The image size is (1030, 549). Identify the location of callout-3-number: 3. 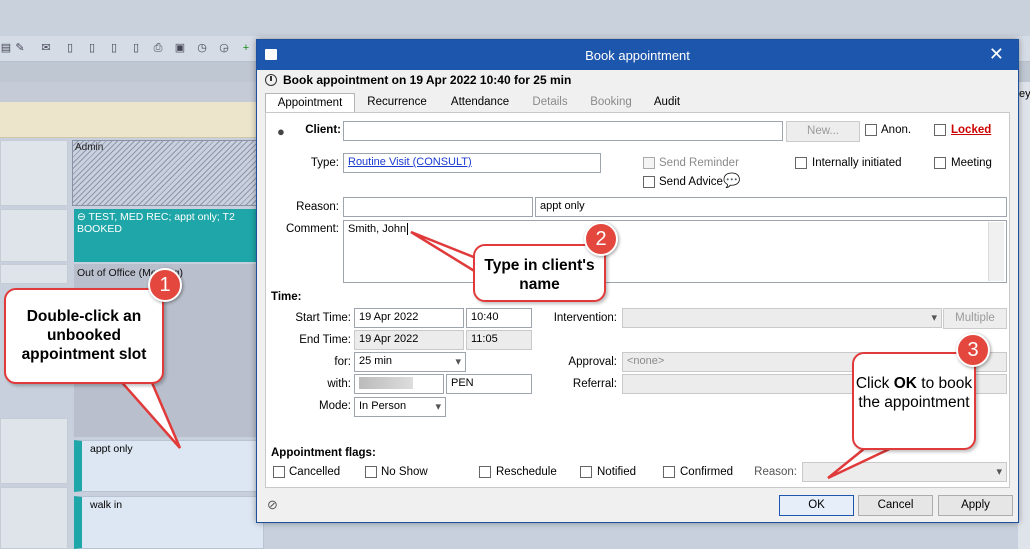
(973, 350).